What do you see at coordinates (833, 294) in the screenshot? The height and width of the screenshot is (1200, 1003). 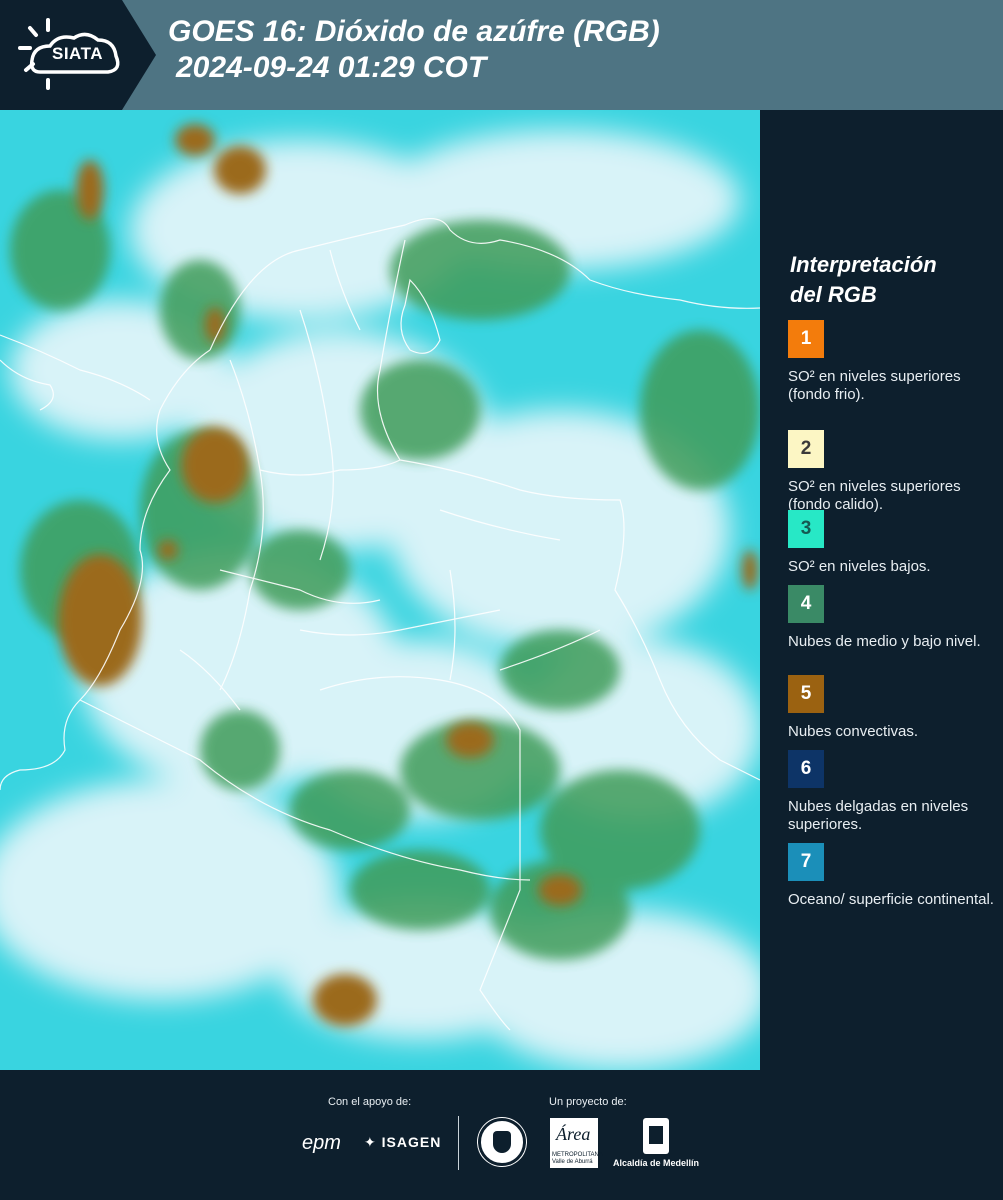 I see `legend-title-line2: del RGB` at bounding box center [833, 294].